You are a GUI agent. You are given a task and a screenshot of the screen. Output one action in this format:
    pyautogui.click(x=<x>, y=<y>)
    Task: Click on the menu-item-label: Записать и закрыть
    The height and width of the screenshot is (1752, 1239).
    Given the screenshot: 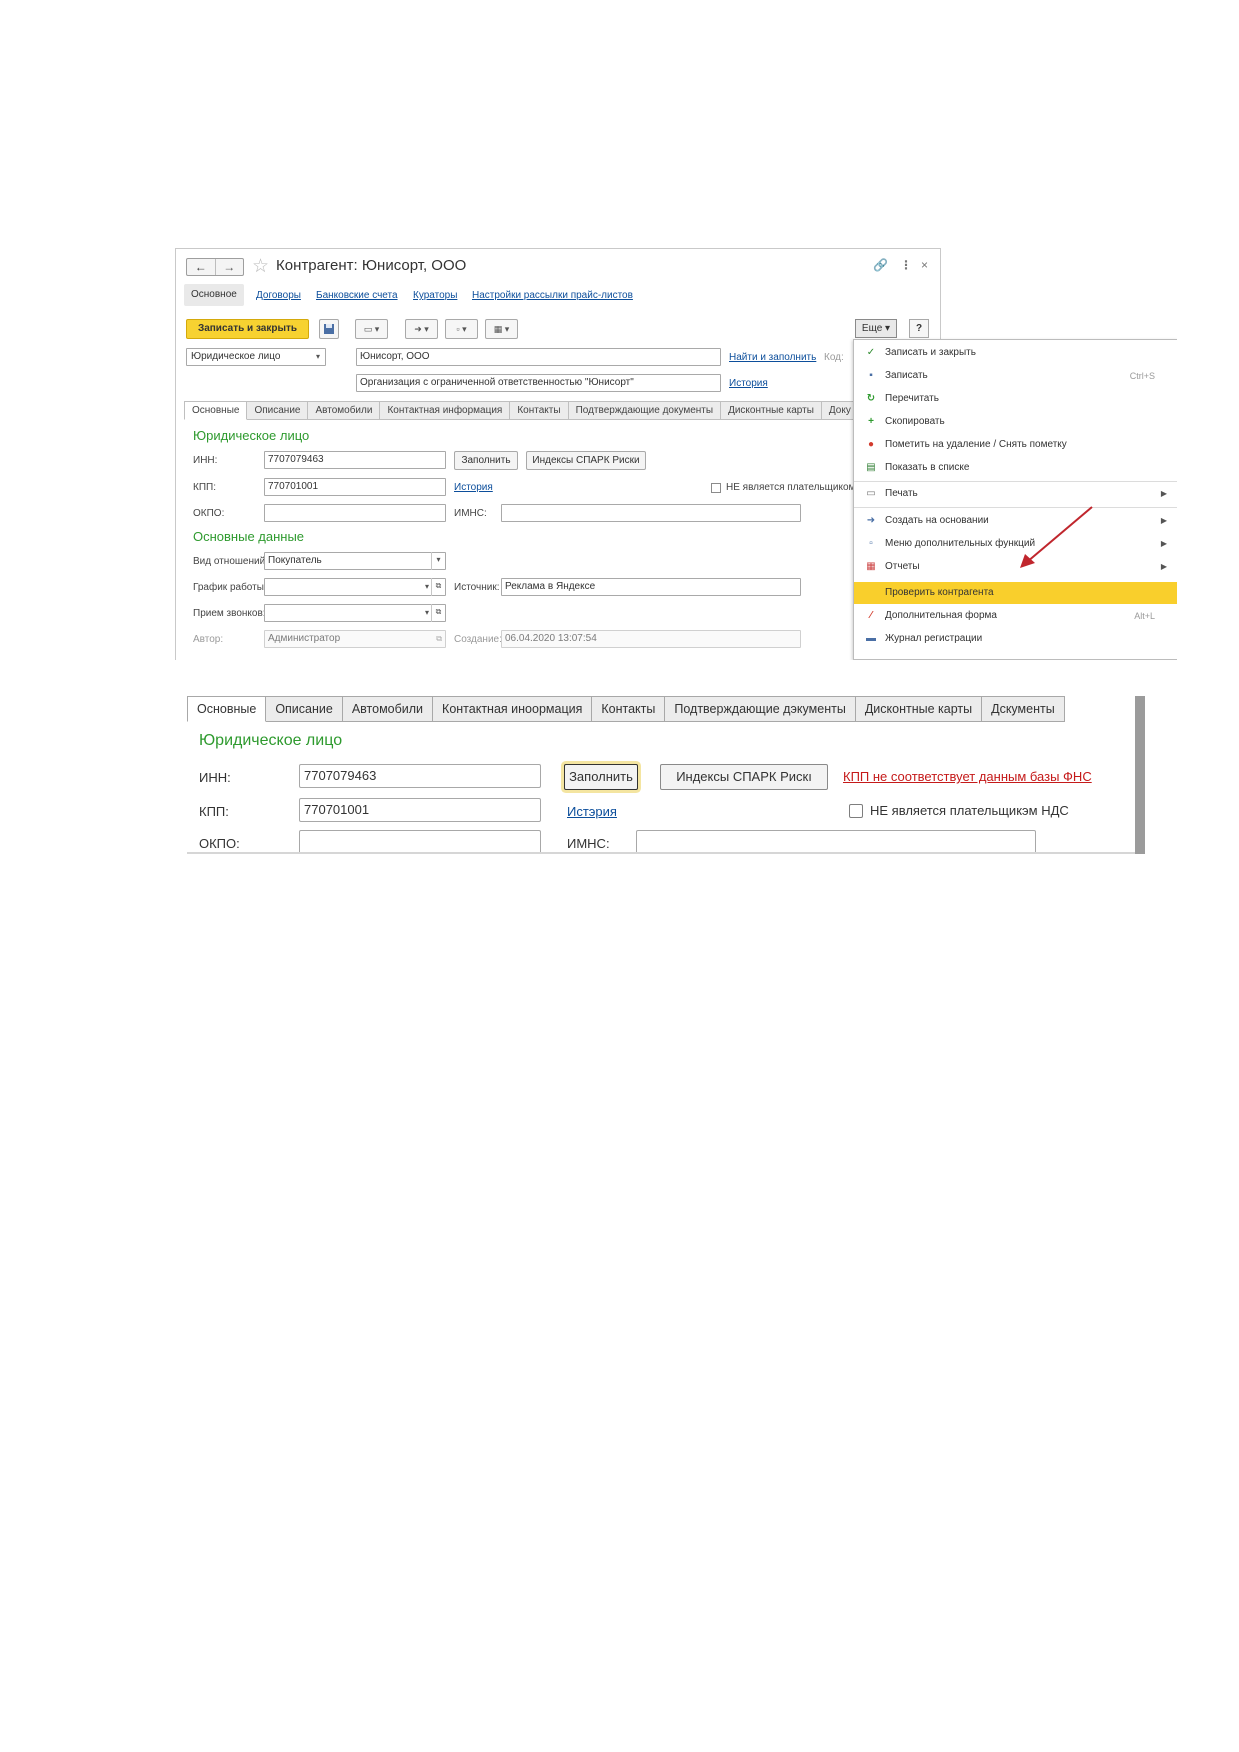 What is the action you would take?
    pyautogui.click(x=930, y=352)
    